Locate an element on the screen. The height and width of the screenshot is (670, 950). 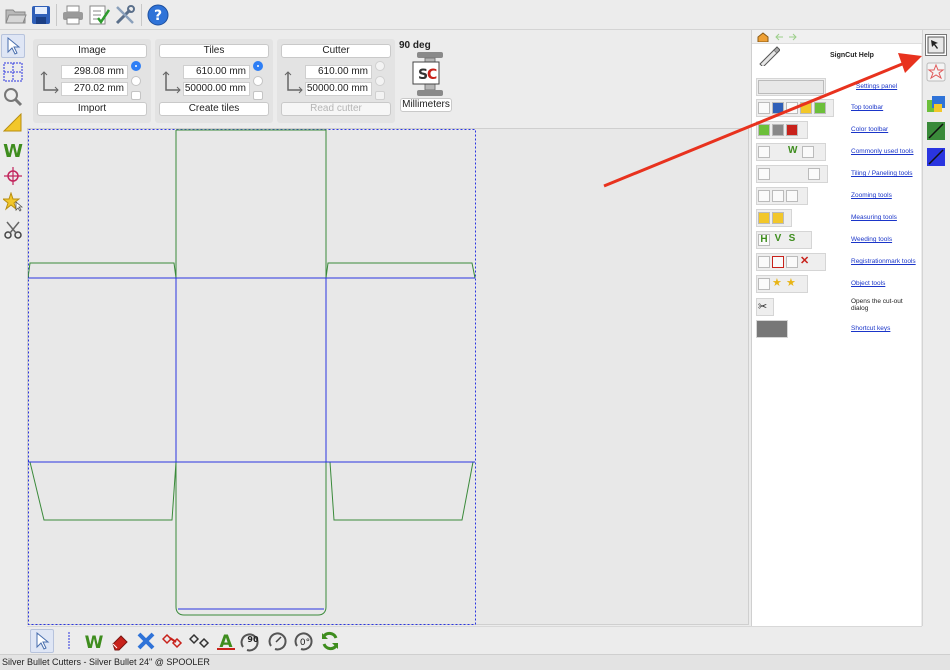
signcut-cutter-orientation-icon: S C is located at coordinates (430, 74).